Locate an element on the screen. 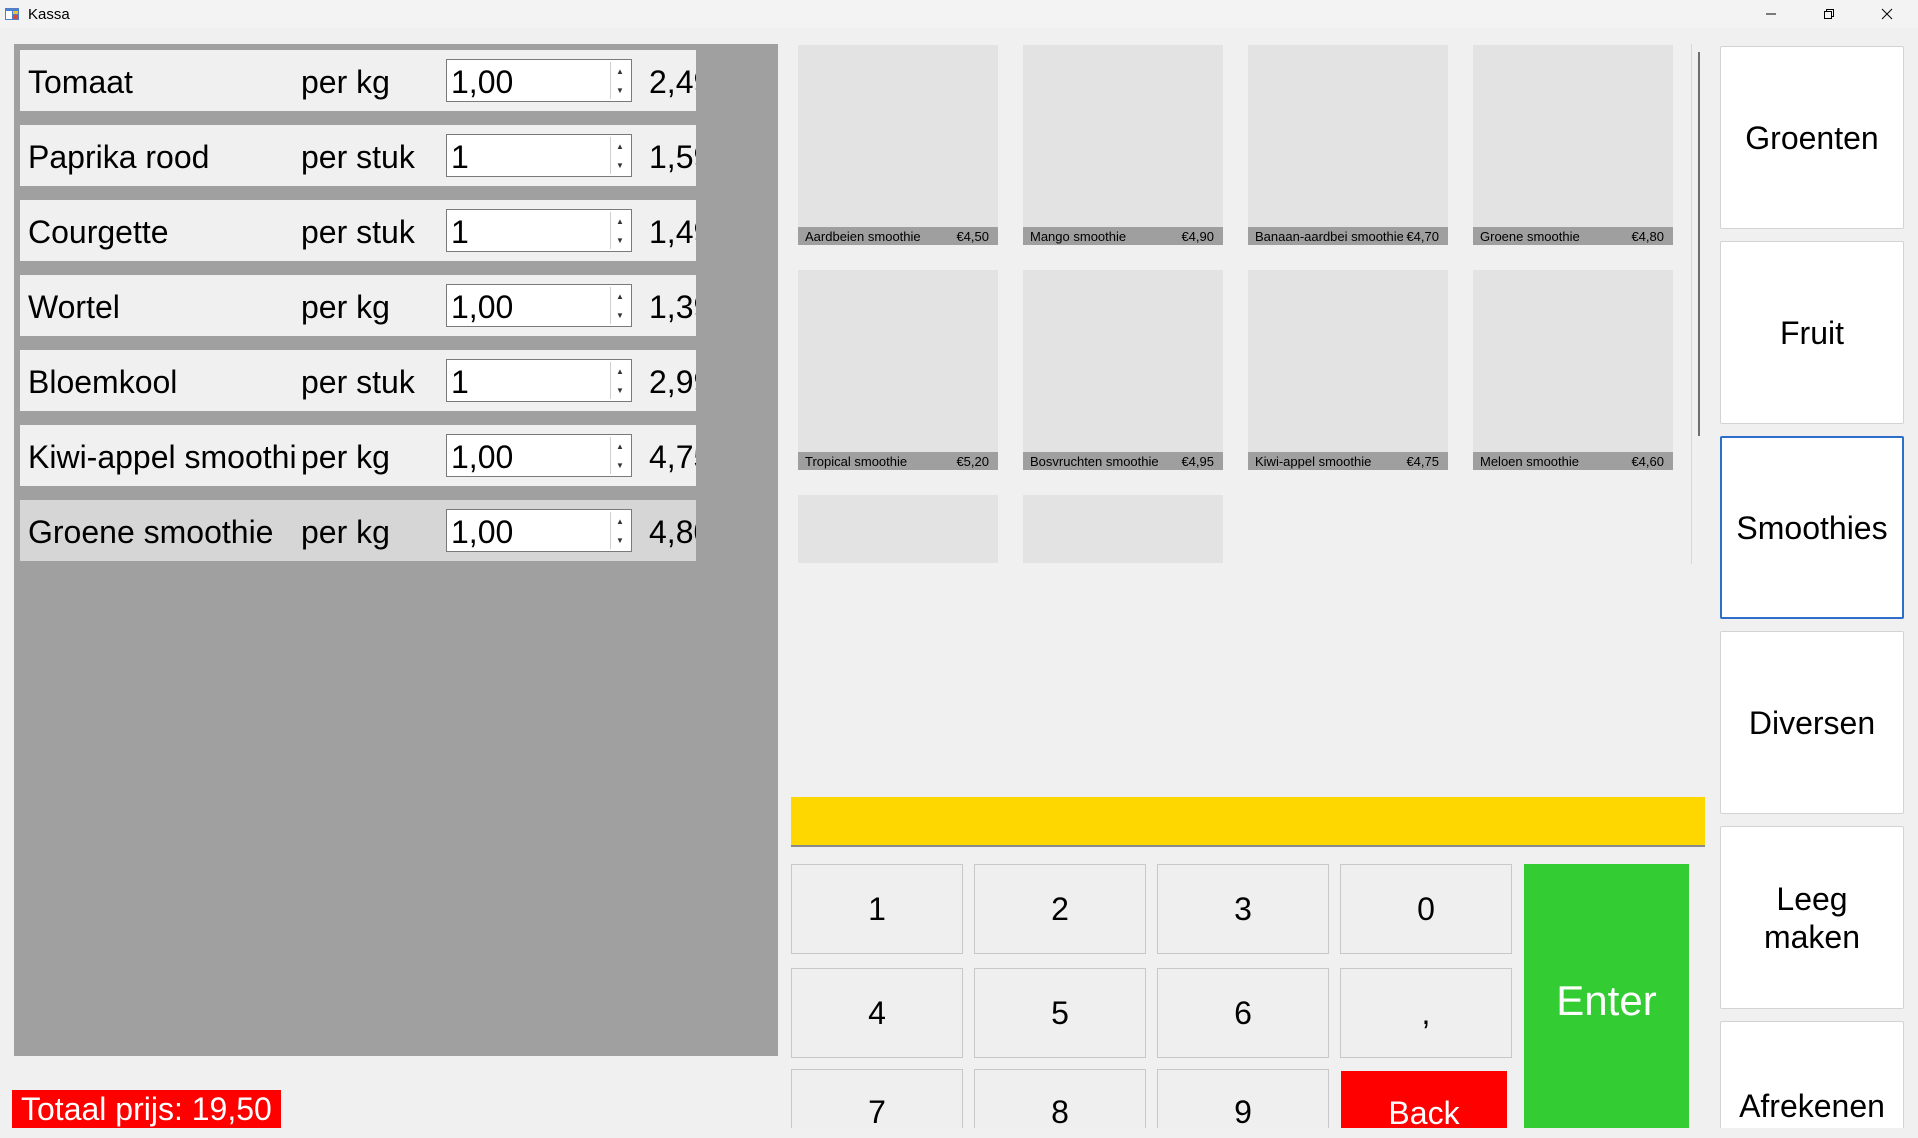  key-4: 4 is located at coordinates (877, 1013).